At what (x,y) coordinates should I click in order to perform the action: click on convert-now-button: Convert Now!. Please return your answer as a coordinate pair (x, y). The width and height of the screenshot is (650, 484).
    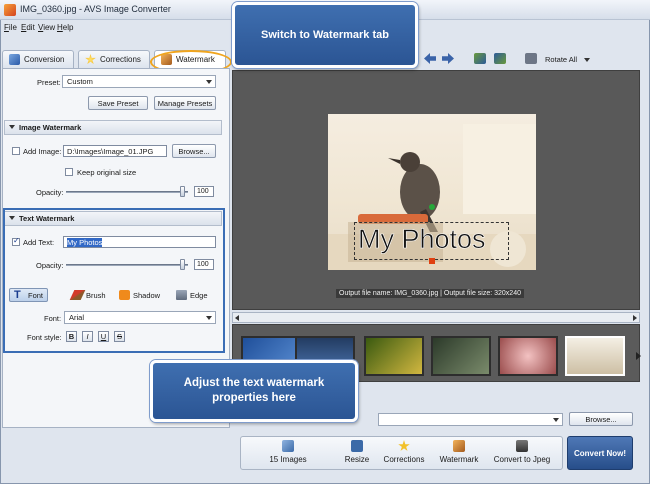
    Looking at the image, I should click on (600, 453).